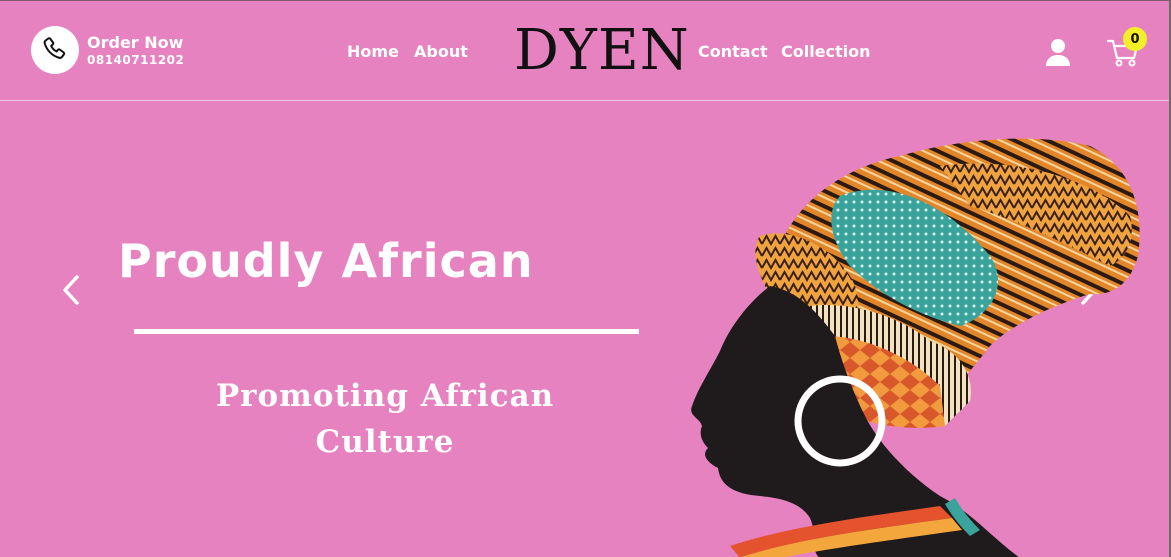 The image size is (1171, 557). Describe the element at coordinates (1058, 52) in the screenshot. I see `user-icon` at that location.